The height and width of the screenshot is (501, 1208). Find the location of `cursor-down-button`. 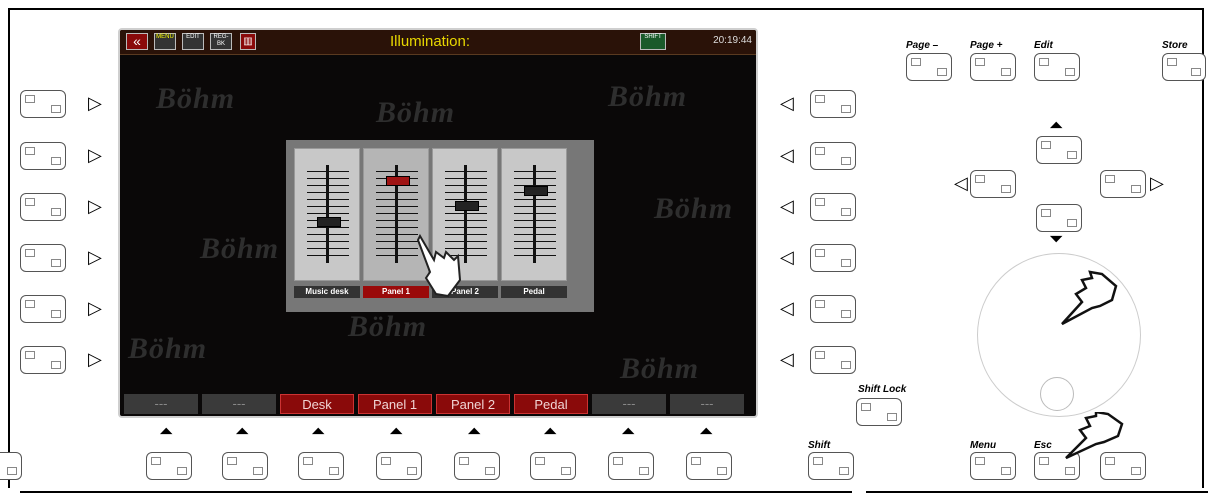

cursor-down-button is located at coordinates (1059, 218).